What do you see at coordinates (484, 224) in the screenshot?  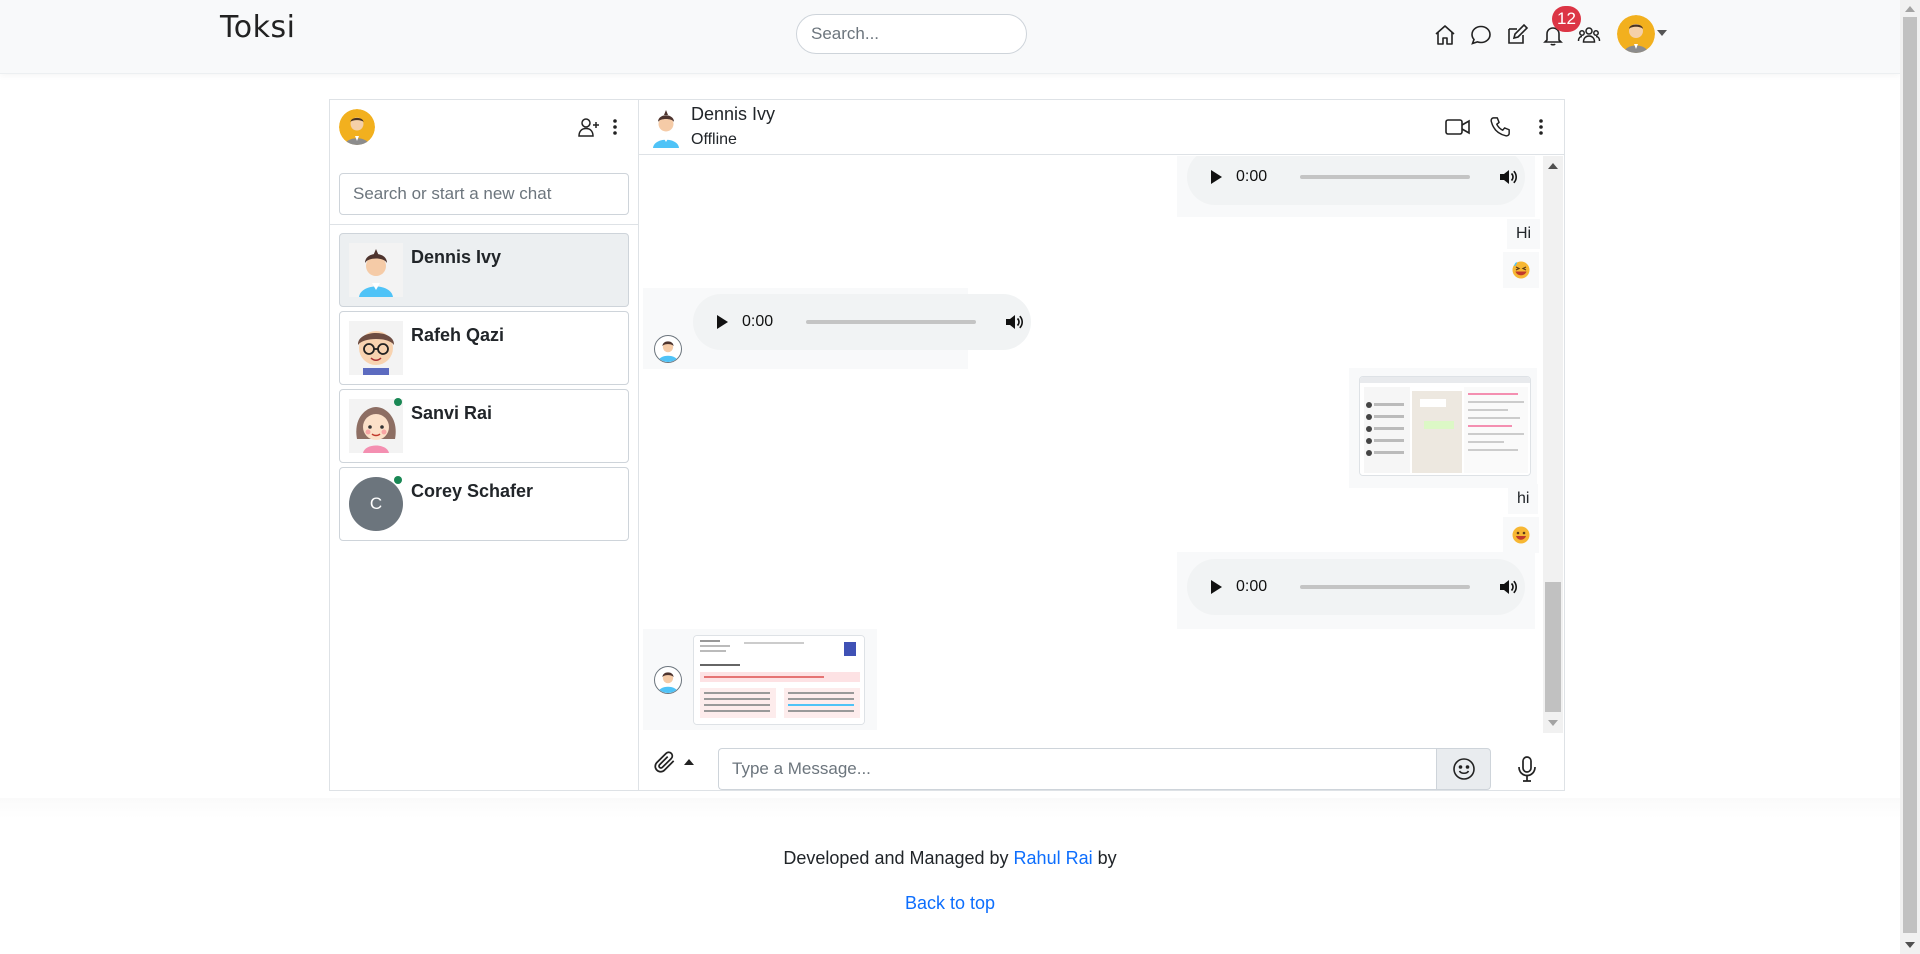 I see `sidebar-divider` at bounding box center [484, 224].